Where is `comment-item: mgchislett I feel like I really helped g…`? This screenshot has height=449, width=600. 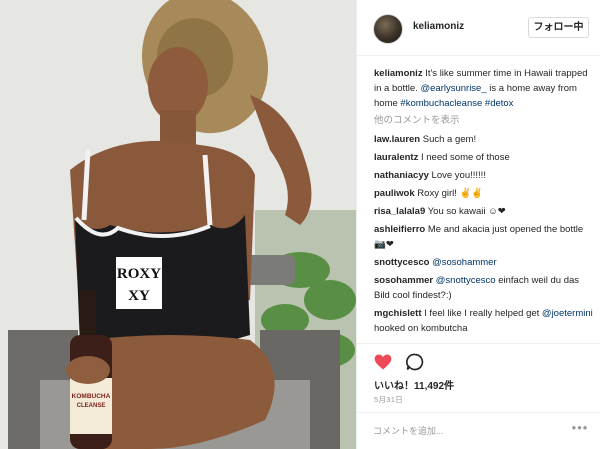 comment-item: mgchislett I feel like I really helped g… is located at coordinates (485, 321).